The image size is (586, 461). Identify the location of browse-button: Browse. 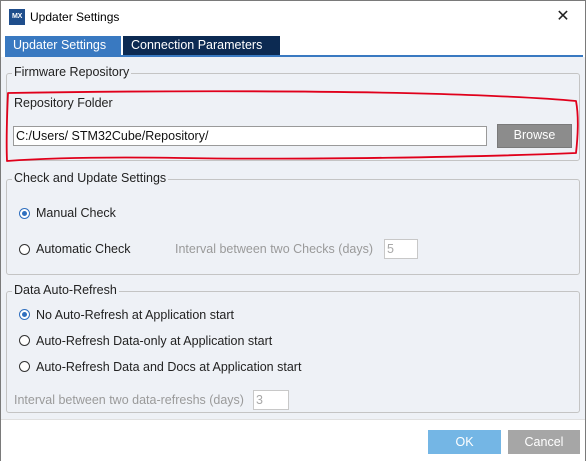
(534, 136).